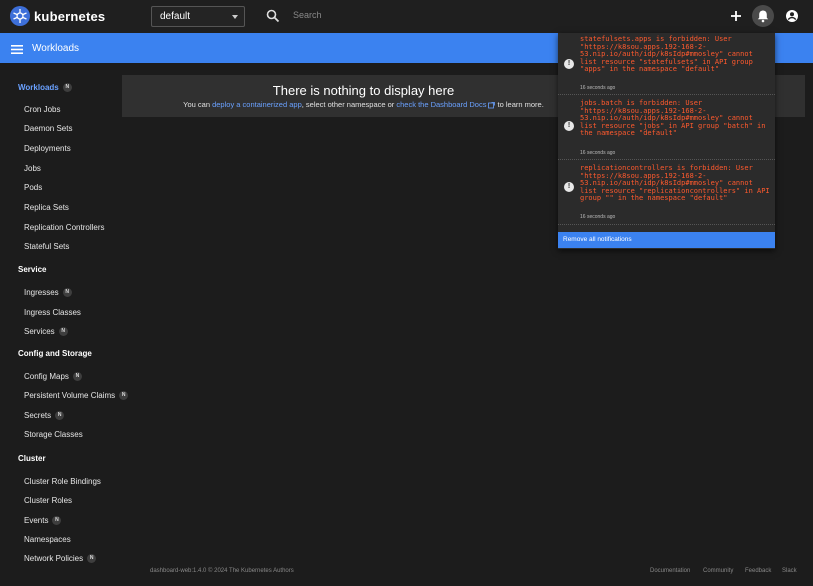 The height and width of the screenshot is (586, 813). I want to click on sidebar-header-label: Workloads, so click(38, 87).